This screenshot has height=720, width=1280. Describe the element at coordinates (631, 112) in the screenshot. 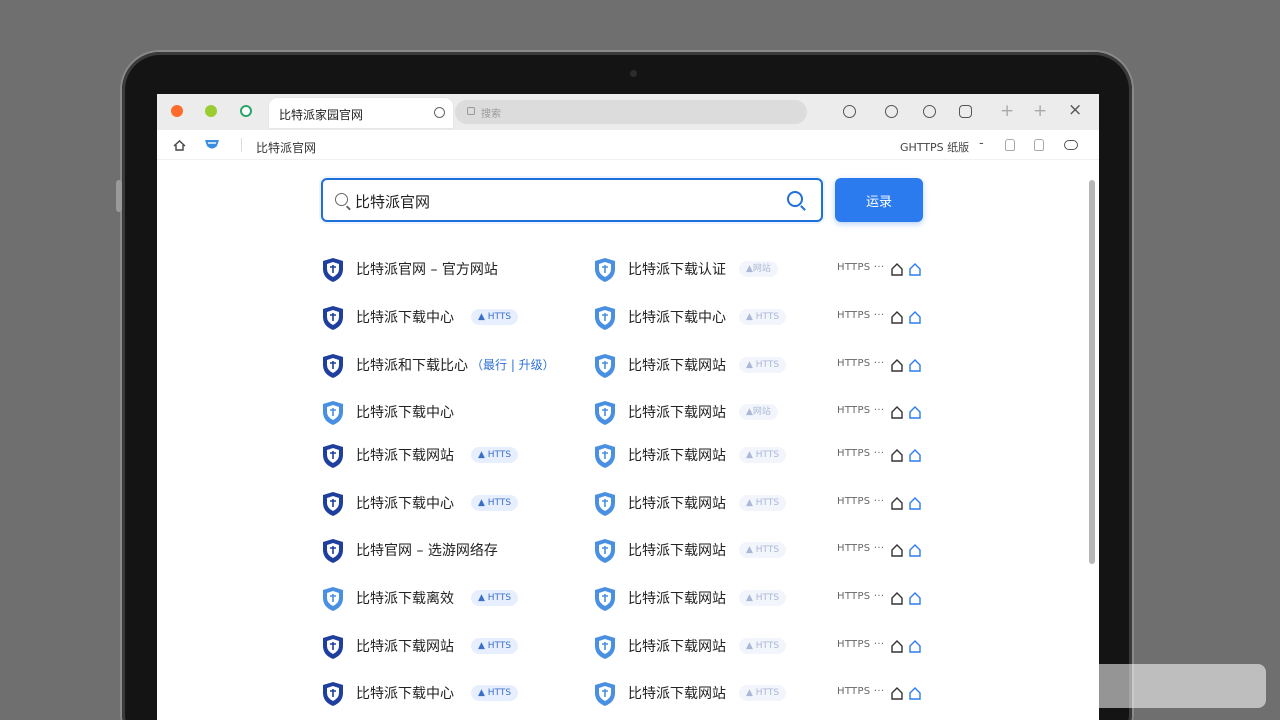

I see `address-bar: 搜索` at that location.